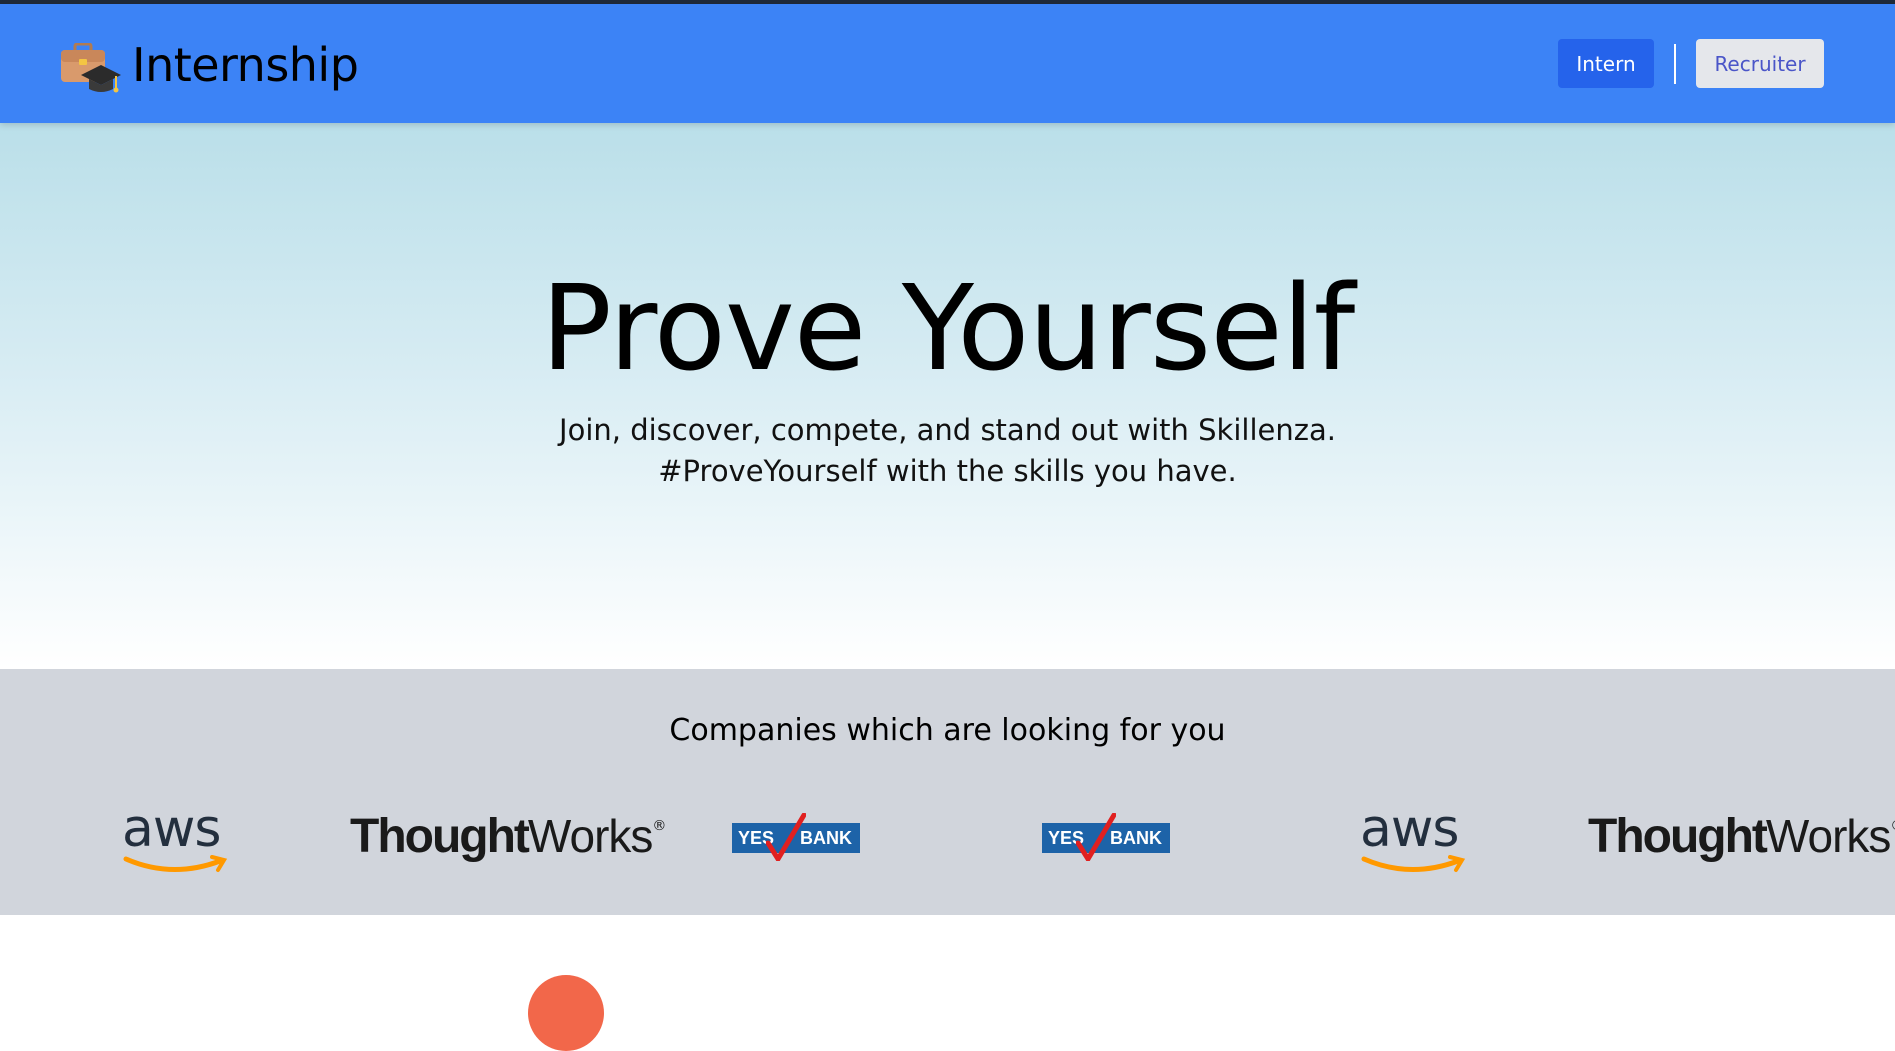 This screenshot has height=1051, width=1895. What do you see at coordinates (1675, 64) in the screenshot?
I see `nav-divider` at bounding box center [1675, 64].